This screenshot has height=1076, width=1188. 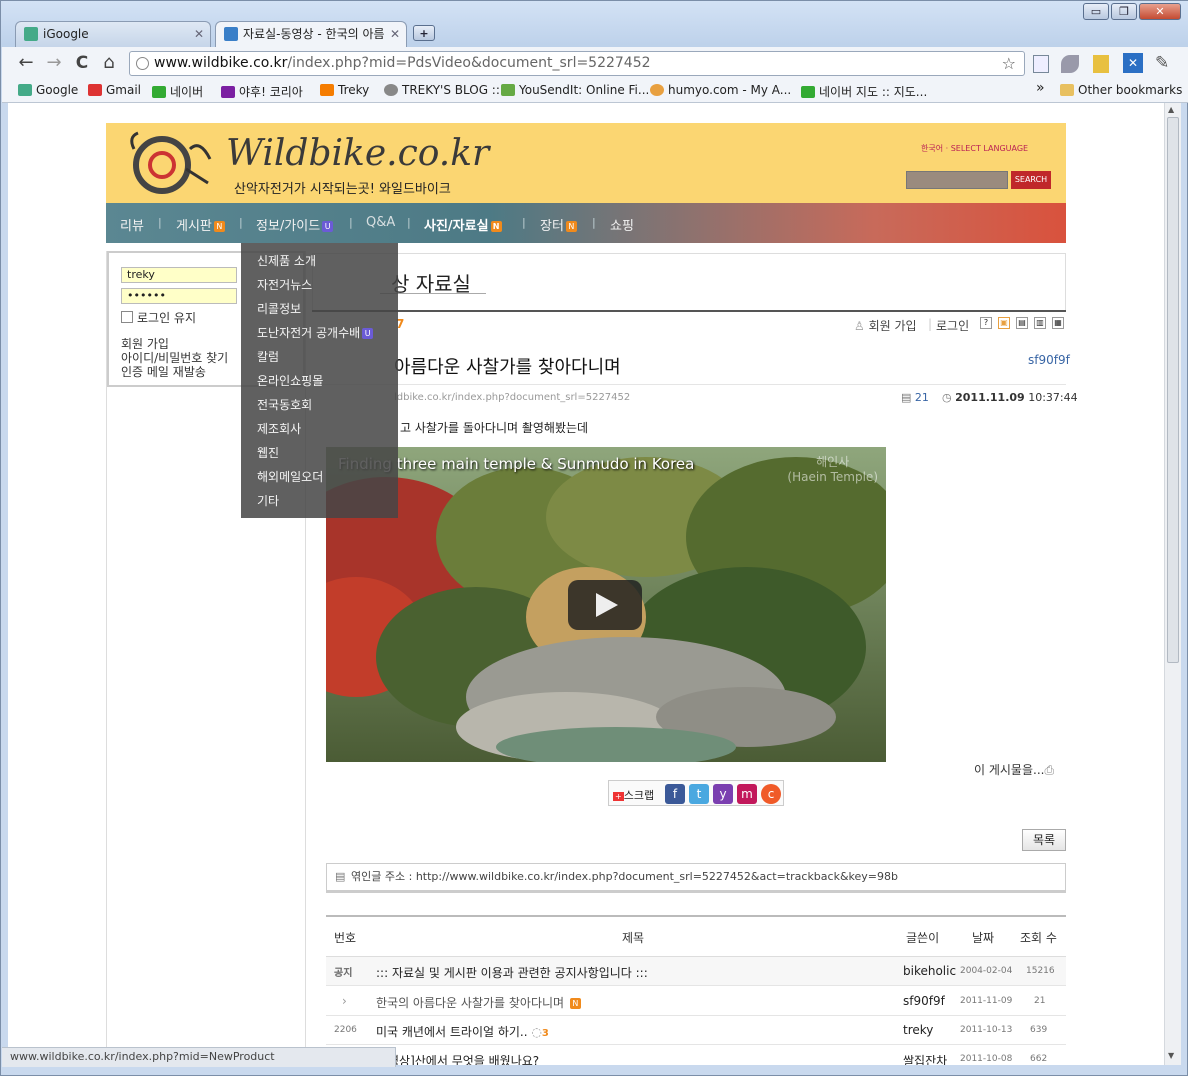 I want to click on row-author: 쌀집잔차, so click(x=925, y=1058).